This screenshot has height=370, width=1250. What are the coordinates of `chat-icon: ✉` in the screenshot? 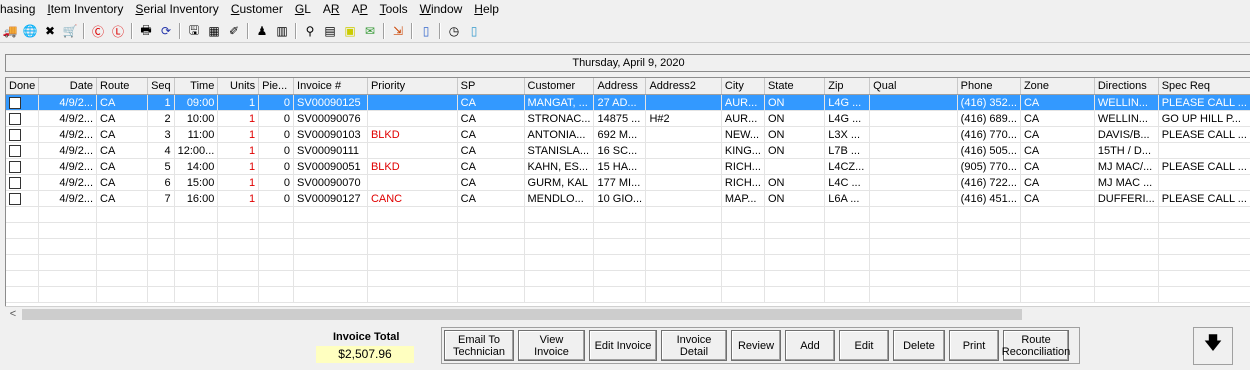 It's located at (370, 31).